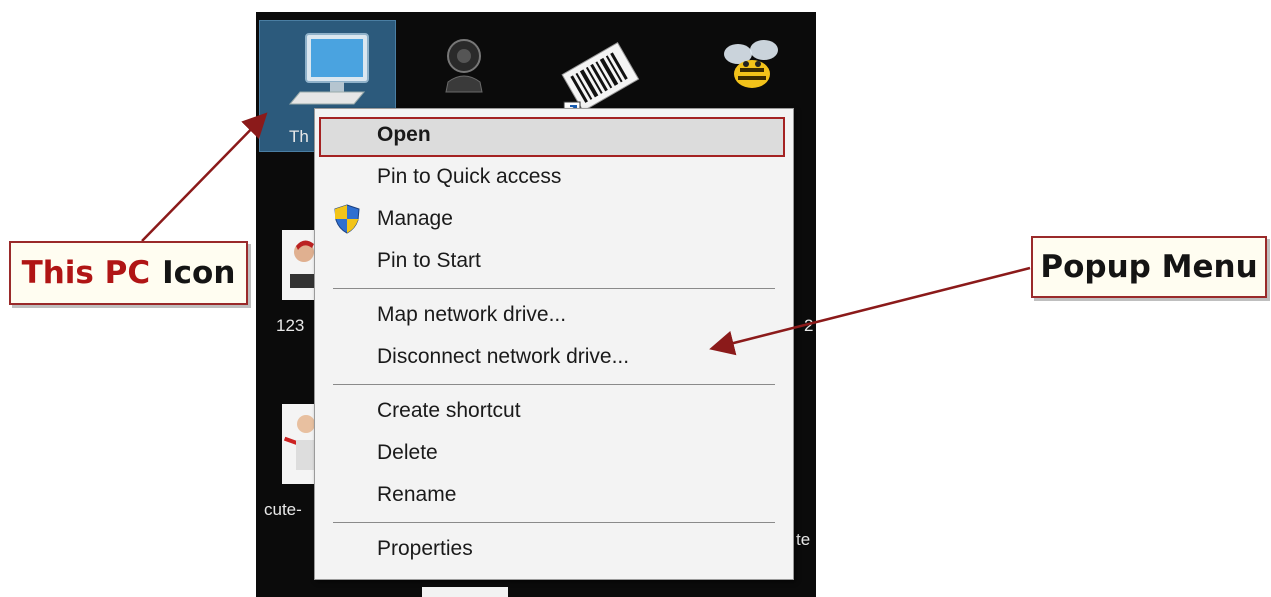 This screenshot has width=1271, height=597. What do you see at coordinates (299, 136) in the screenshot?
I see `this-pc-label: Th` at bounding box center [299, 136].